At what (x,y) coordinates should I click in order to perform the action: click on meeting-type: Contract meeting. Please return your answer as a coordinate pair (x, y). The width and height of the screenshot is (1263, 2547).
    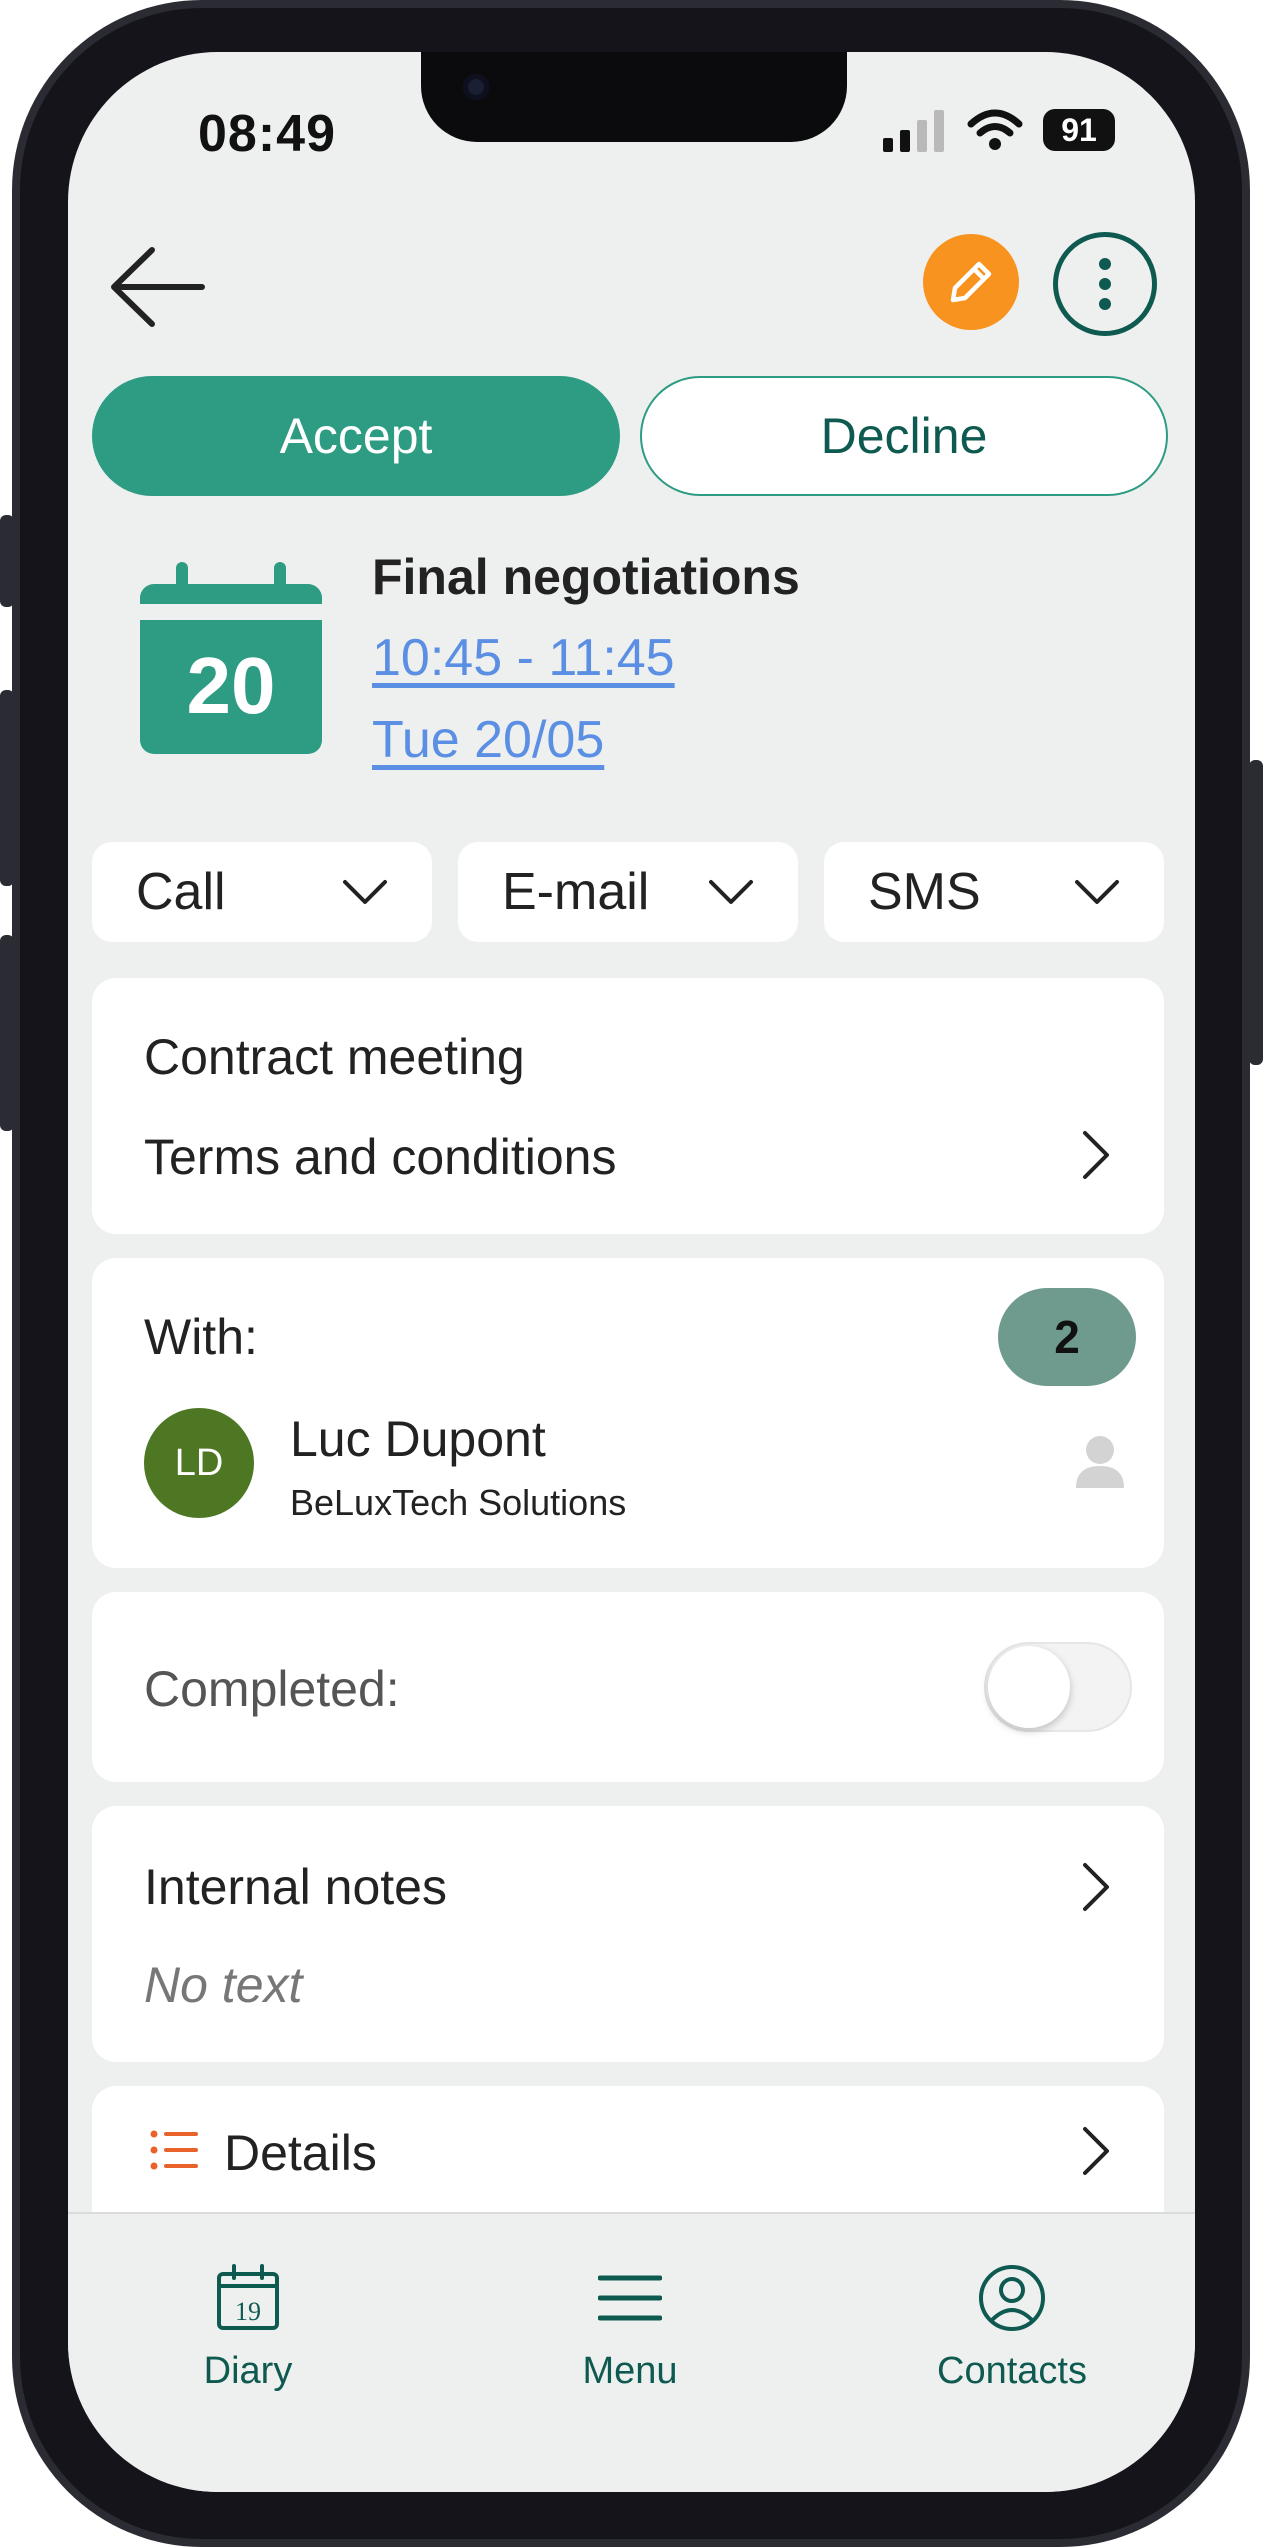
    Looking at the image, I should click on (334, 1057).